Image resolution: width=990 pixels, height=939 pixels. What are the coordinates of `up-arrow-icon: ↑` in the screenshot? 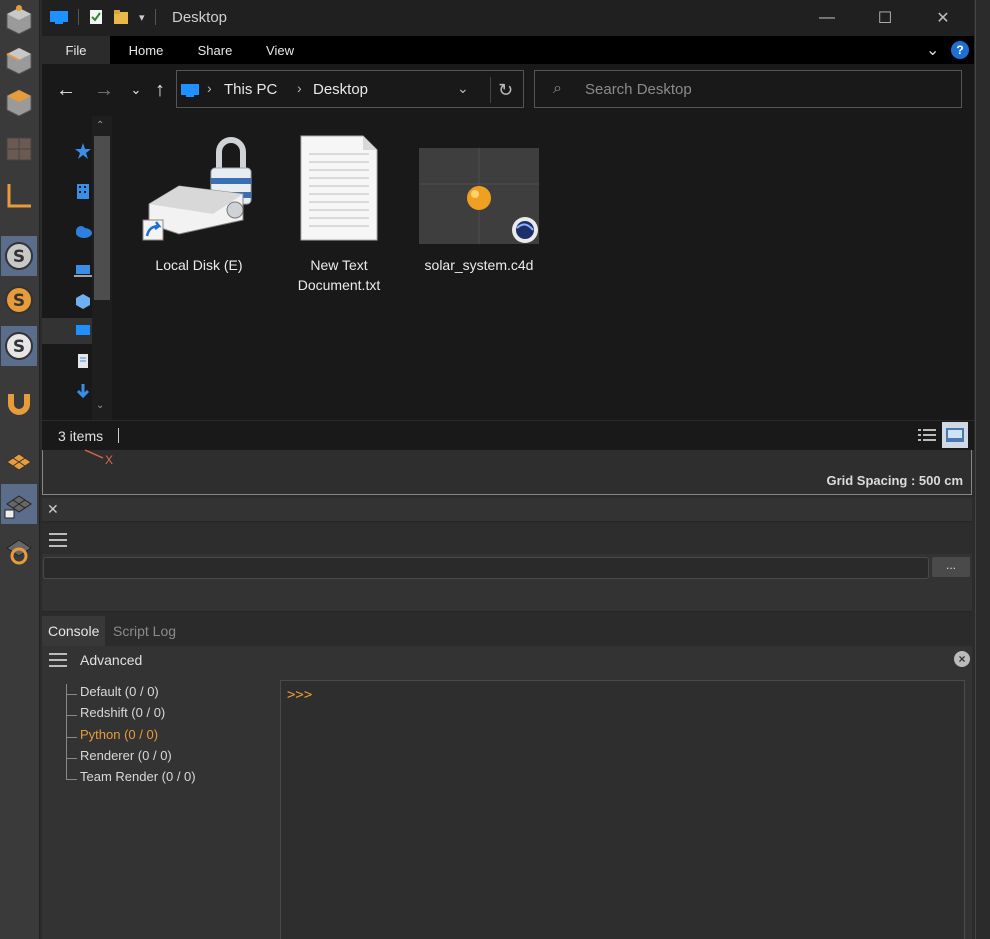 It's located at (160, 90).